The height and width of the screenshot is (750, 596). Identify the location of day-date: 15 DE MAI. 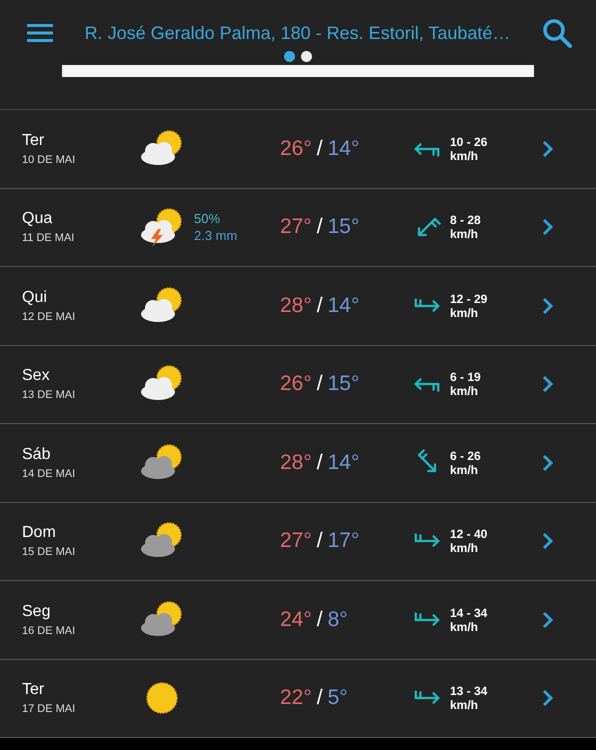
(49, 552).